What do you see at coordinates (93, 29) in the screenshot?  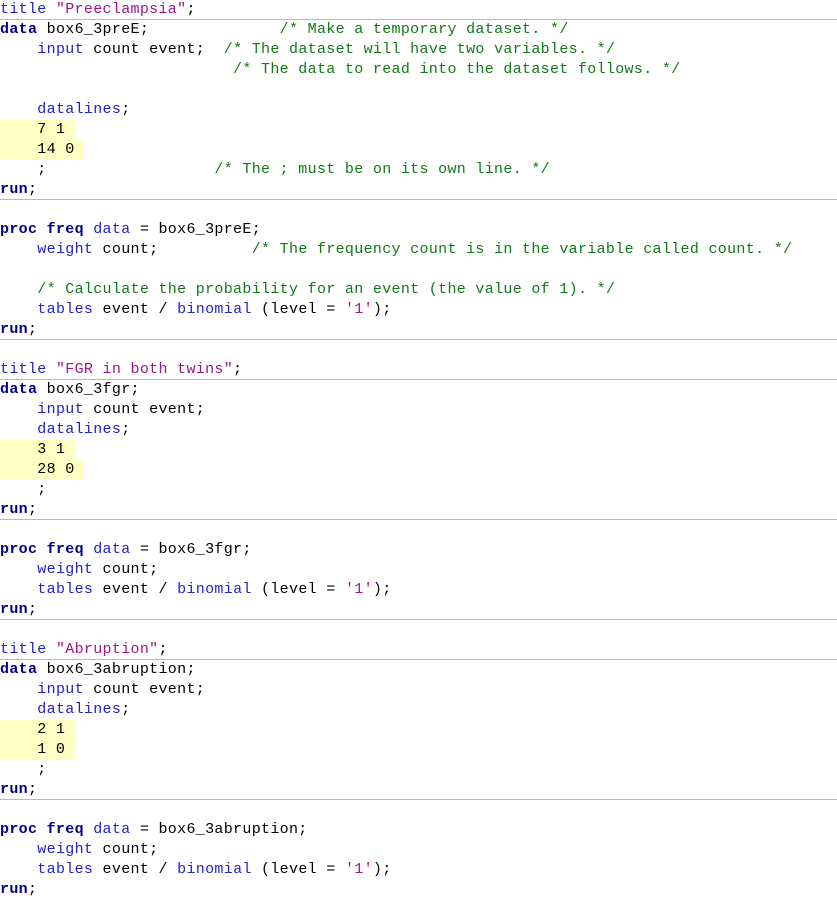 I see `code-token-plain: box6_3preE;` at bounding box center [93, 29].